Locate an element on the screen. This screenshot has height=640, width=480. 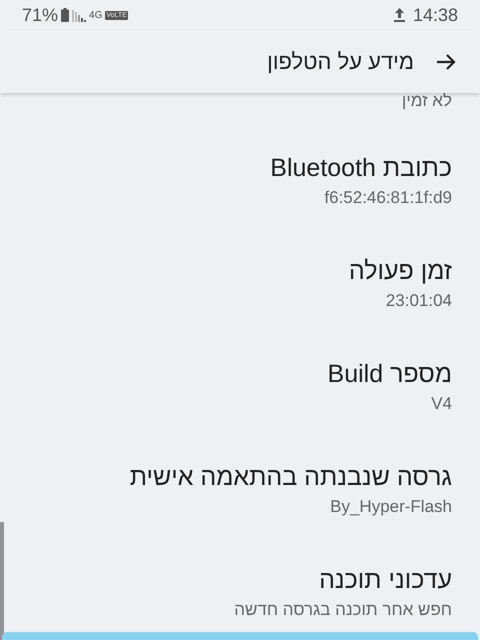
setting-value: 23:01:04 is located at coordinates (418, 301).